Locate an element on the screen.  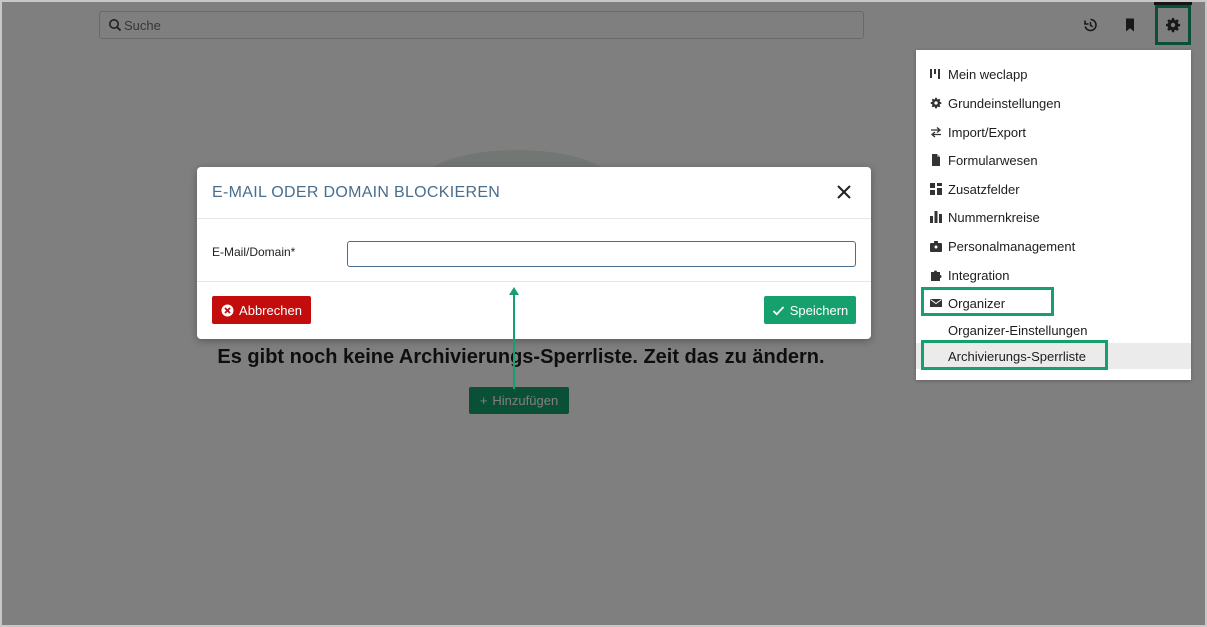
cancel-circle-icon is located at coordinates (227, 310).